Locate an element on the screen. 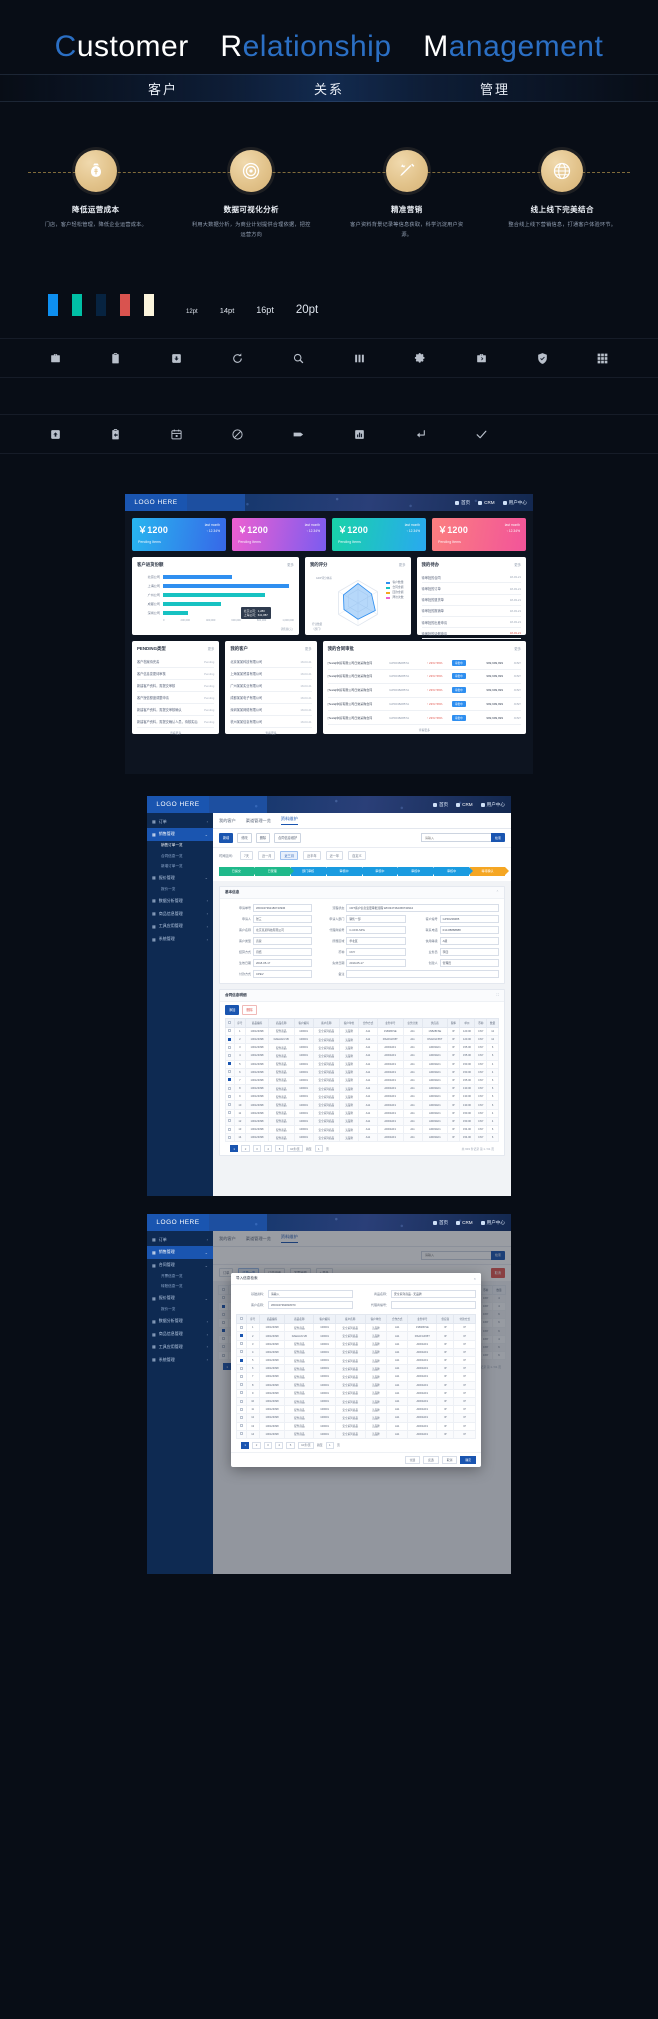  sidebar-item-order: ▦ 订单 › is located at coordinates (180, 1239).